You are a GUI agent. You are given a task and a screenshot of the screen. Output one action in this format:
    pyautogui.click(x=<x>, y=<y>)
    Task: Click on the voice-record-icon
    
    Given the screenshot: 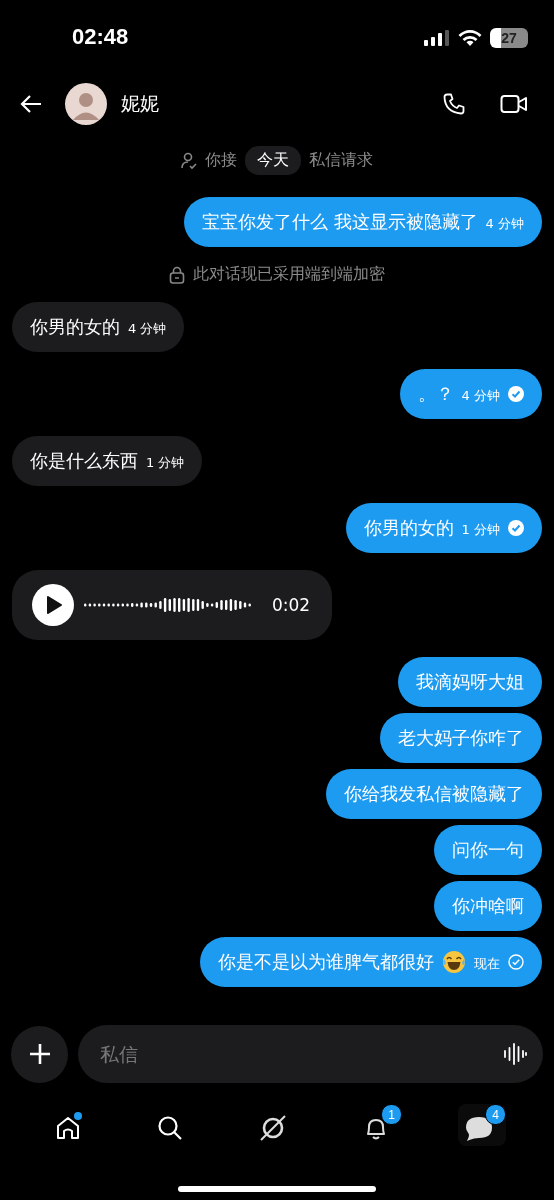 What is the action you would take?
    pyautogui.click(x=515, y=1054)
    